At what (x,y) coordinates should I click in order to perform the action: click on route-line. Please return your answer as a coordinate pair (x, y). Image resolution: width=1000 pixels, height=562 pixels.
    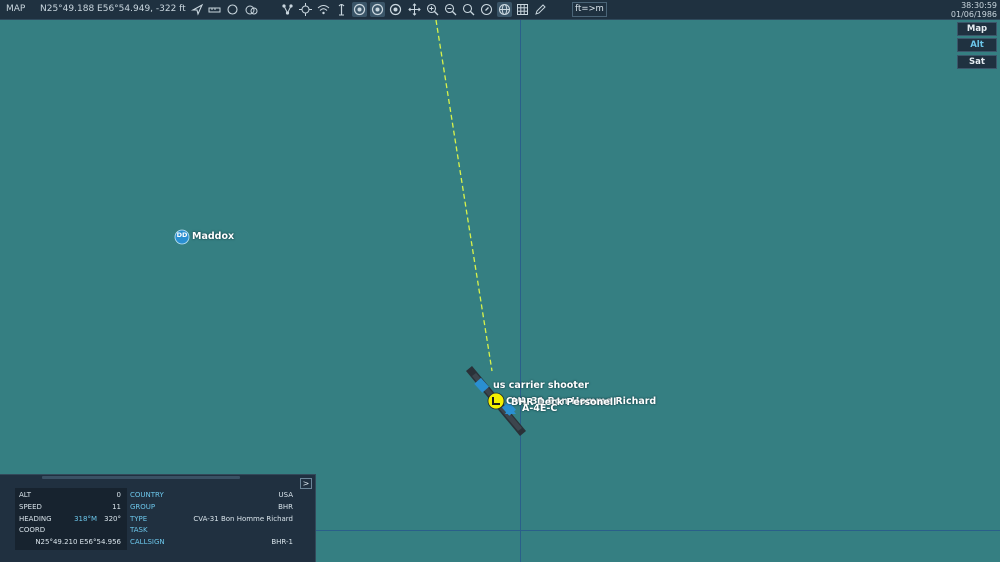
    Looking at the image, I should click on (464, 195).